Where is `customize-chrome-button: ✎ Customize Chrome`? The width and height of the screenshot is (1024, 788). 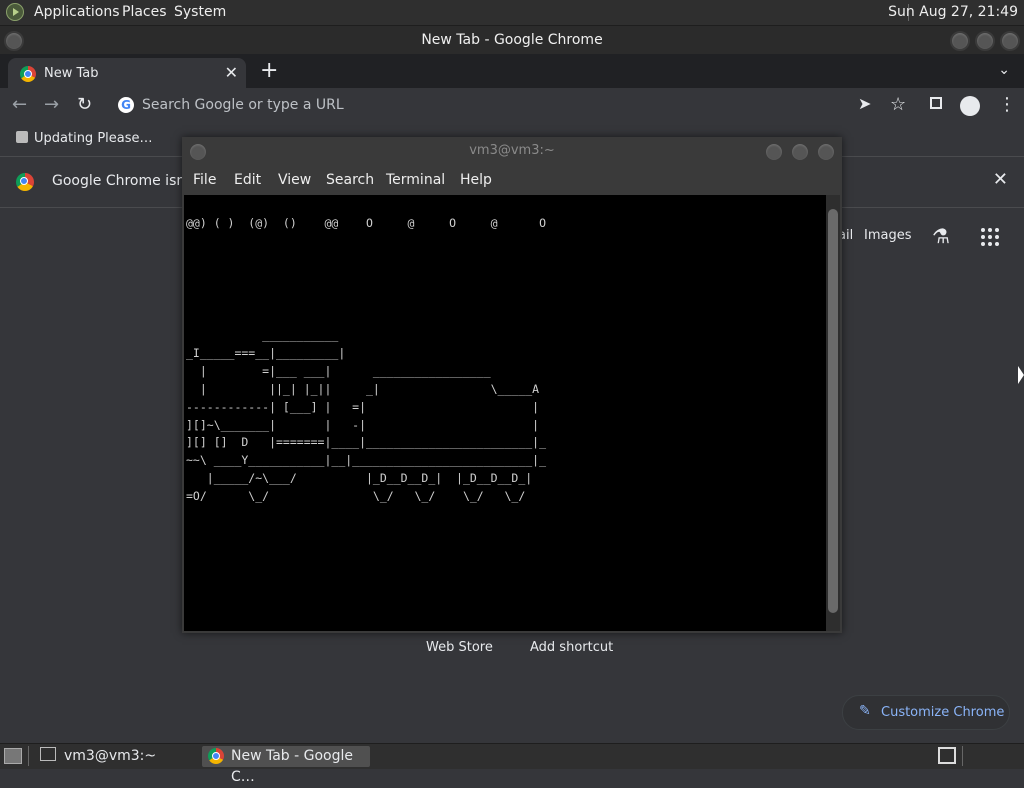
customize-chrome-button: ✎ Customize Chrome is located at coordinates (926, 712).